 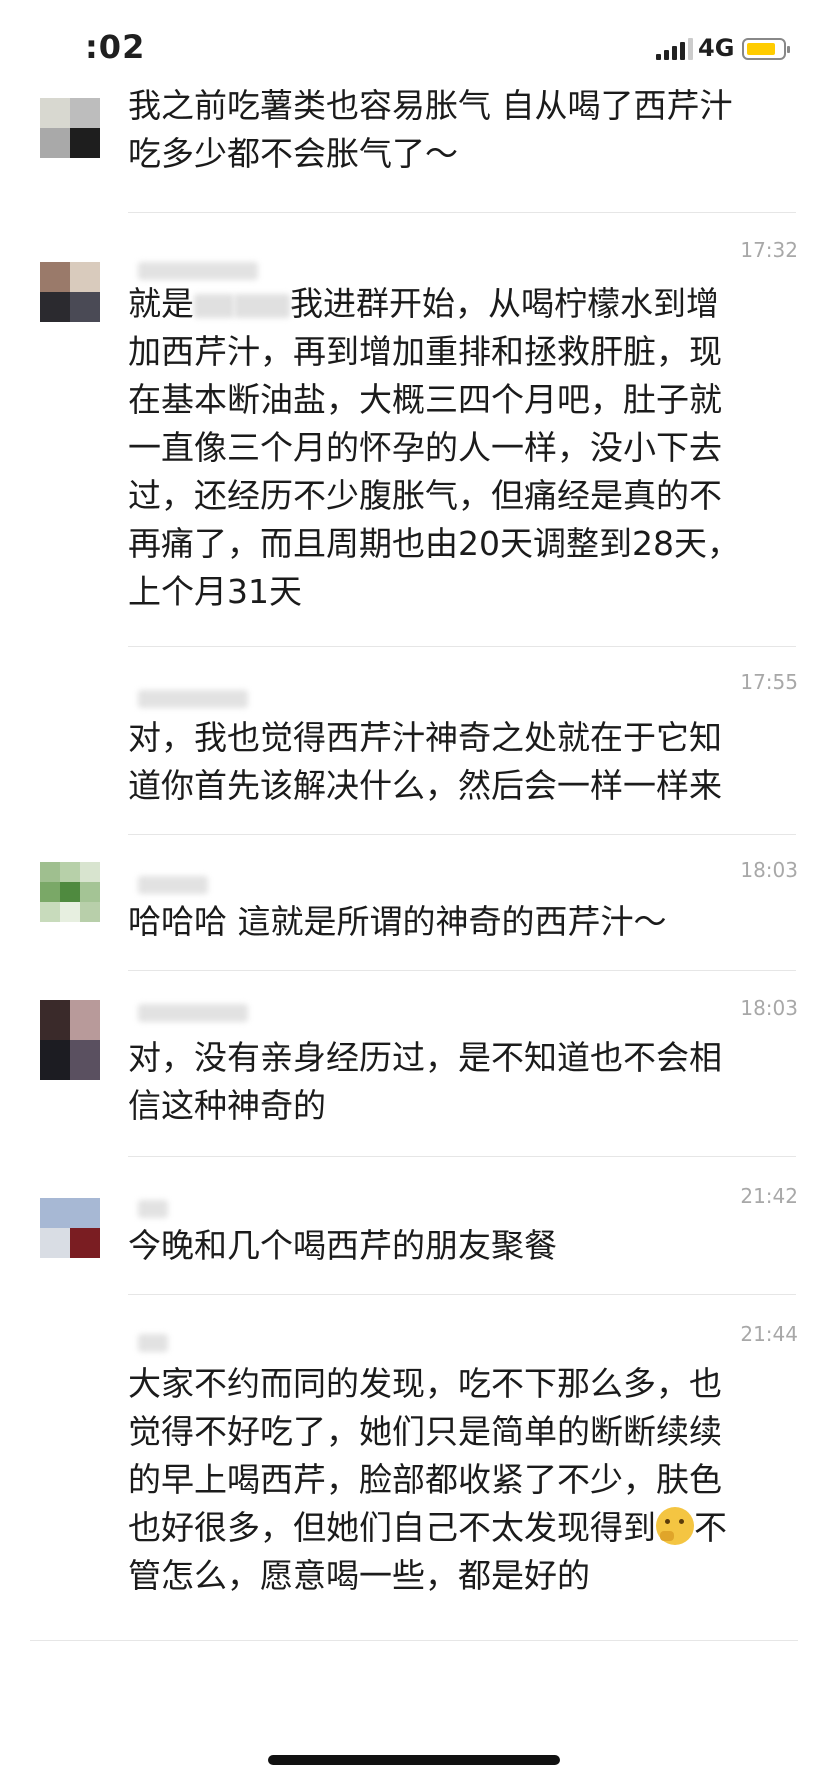 What do you see at coordinates (425, 495) in the screenshot?
I see `comment-line: 过，还经历不少腹胀气，但痛经是真的不` at bounding box center [425, 495].